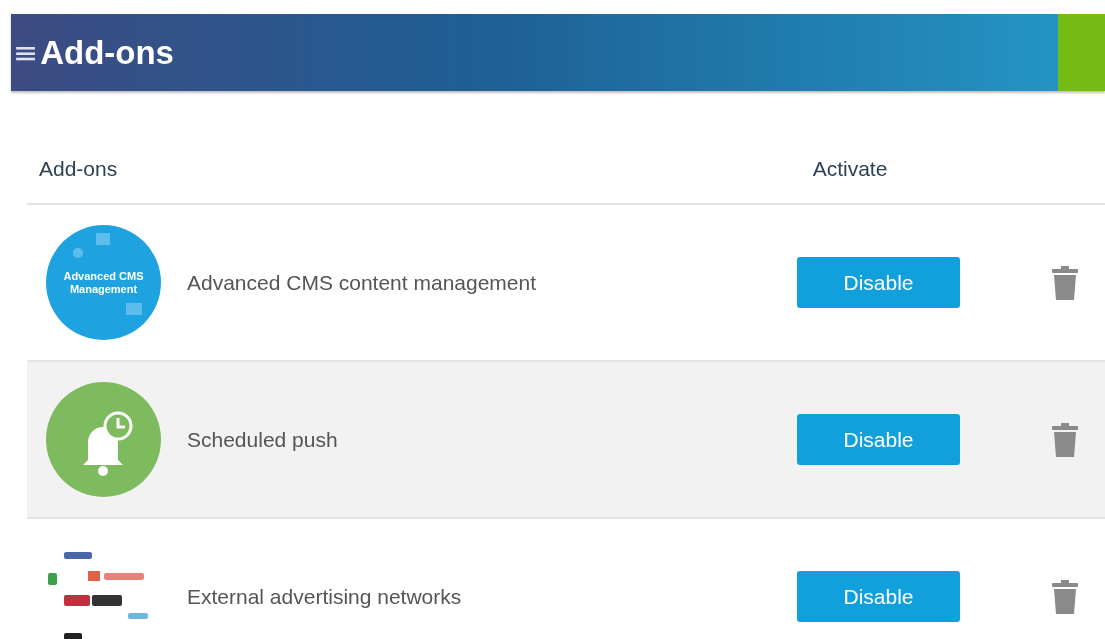  What do you see at coordinates (103, 282) in the screenshot?
I see `cms-logo-icon: Advanced CMS Management` at bounding box center [103, 282].